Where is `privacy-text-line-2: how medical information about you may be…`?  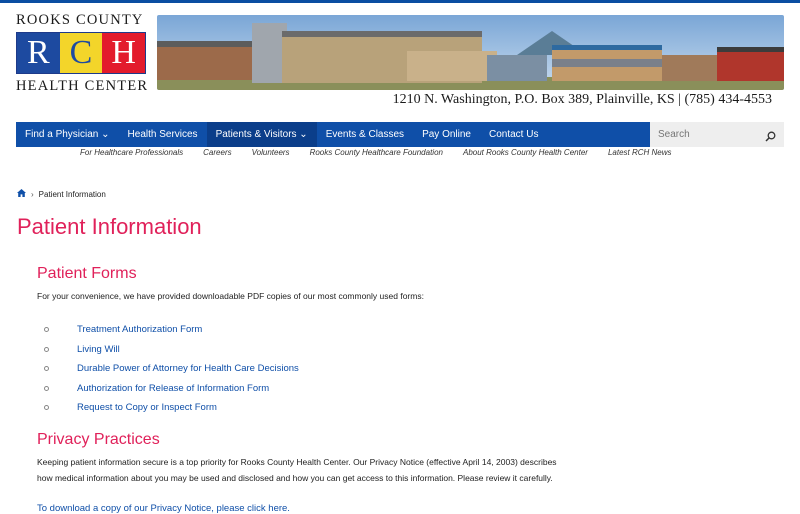
privacy-text-line-2: how medical information about you may be… is located at coordinates (295, 478).